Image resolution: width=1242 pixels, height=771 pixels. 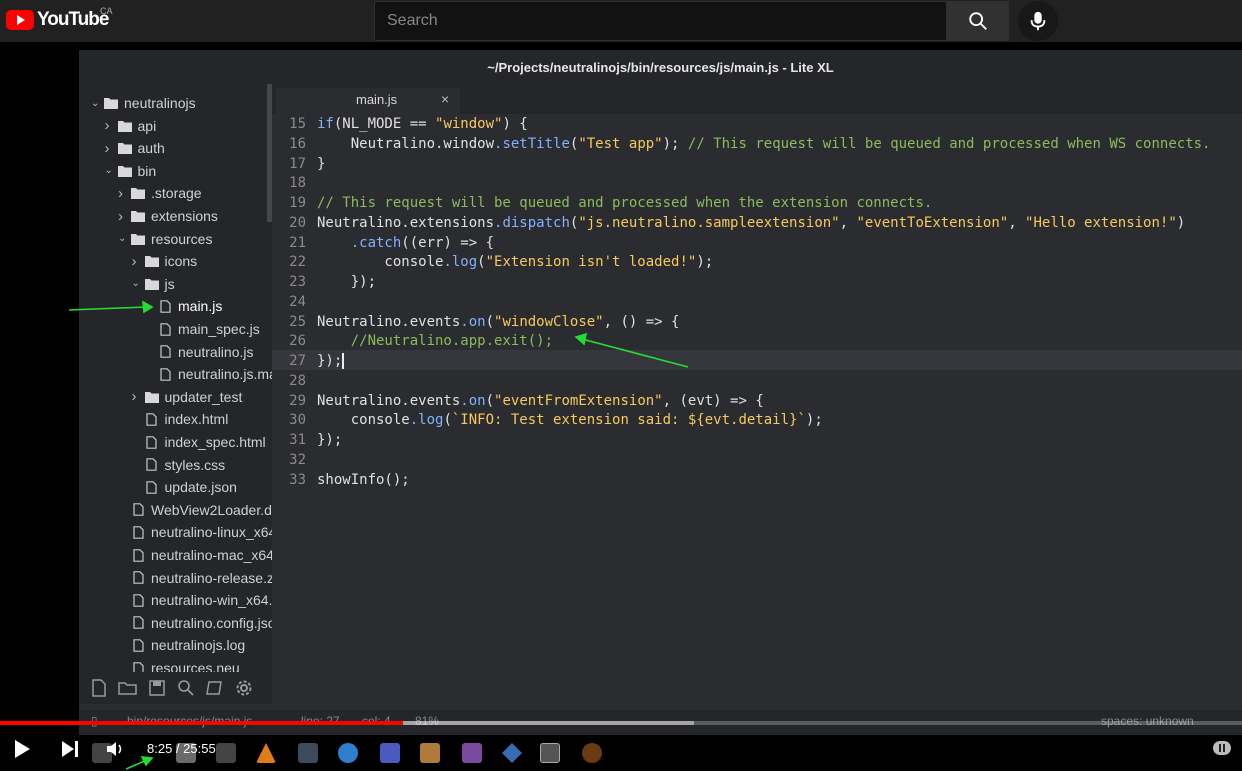 What do you see at coordinates (1222, 748) in the screenshot?
I see `autoplay-toggle` at bounding box center [1222, 748].